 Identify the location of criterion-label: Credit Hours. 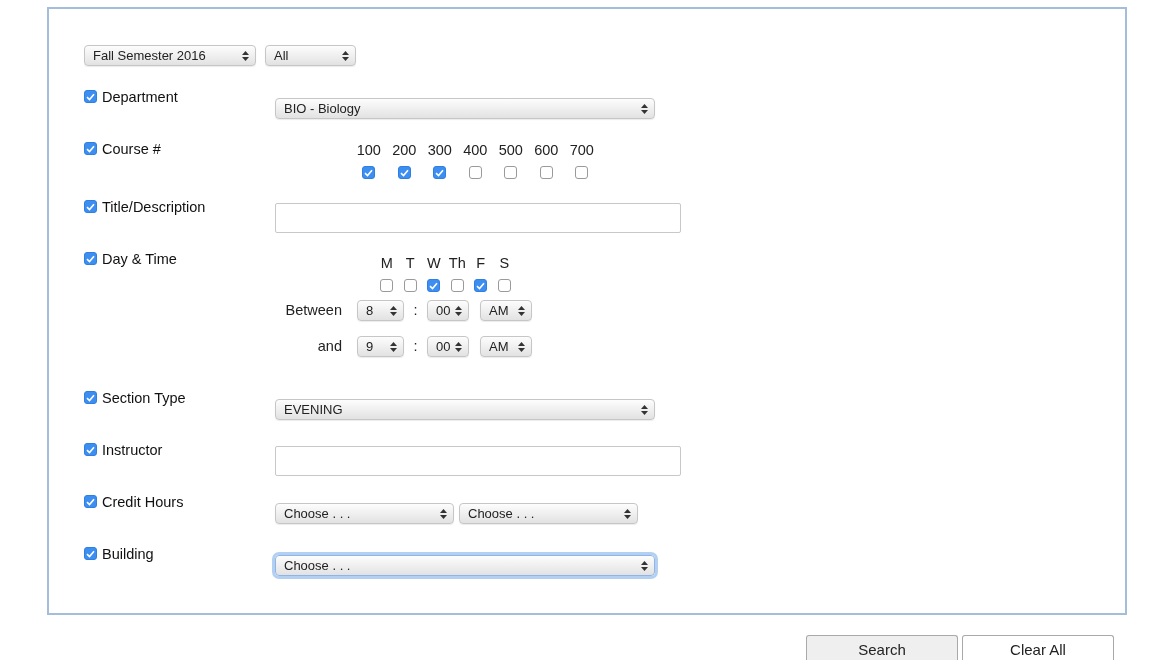
(143, 502).